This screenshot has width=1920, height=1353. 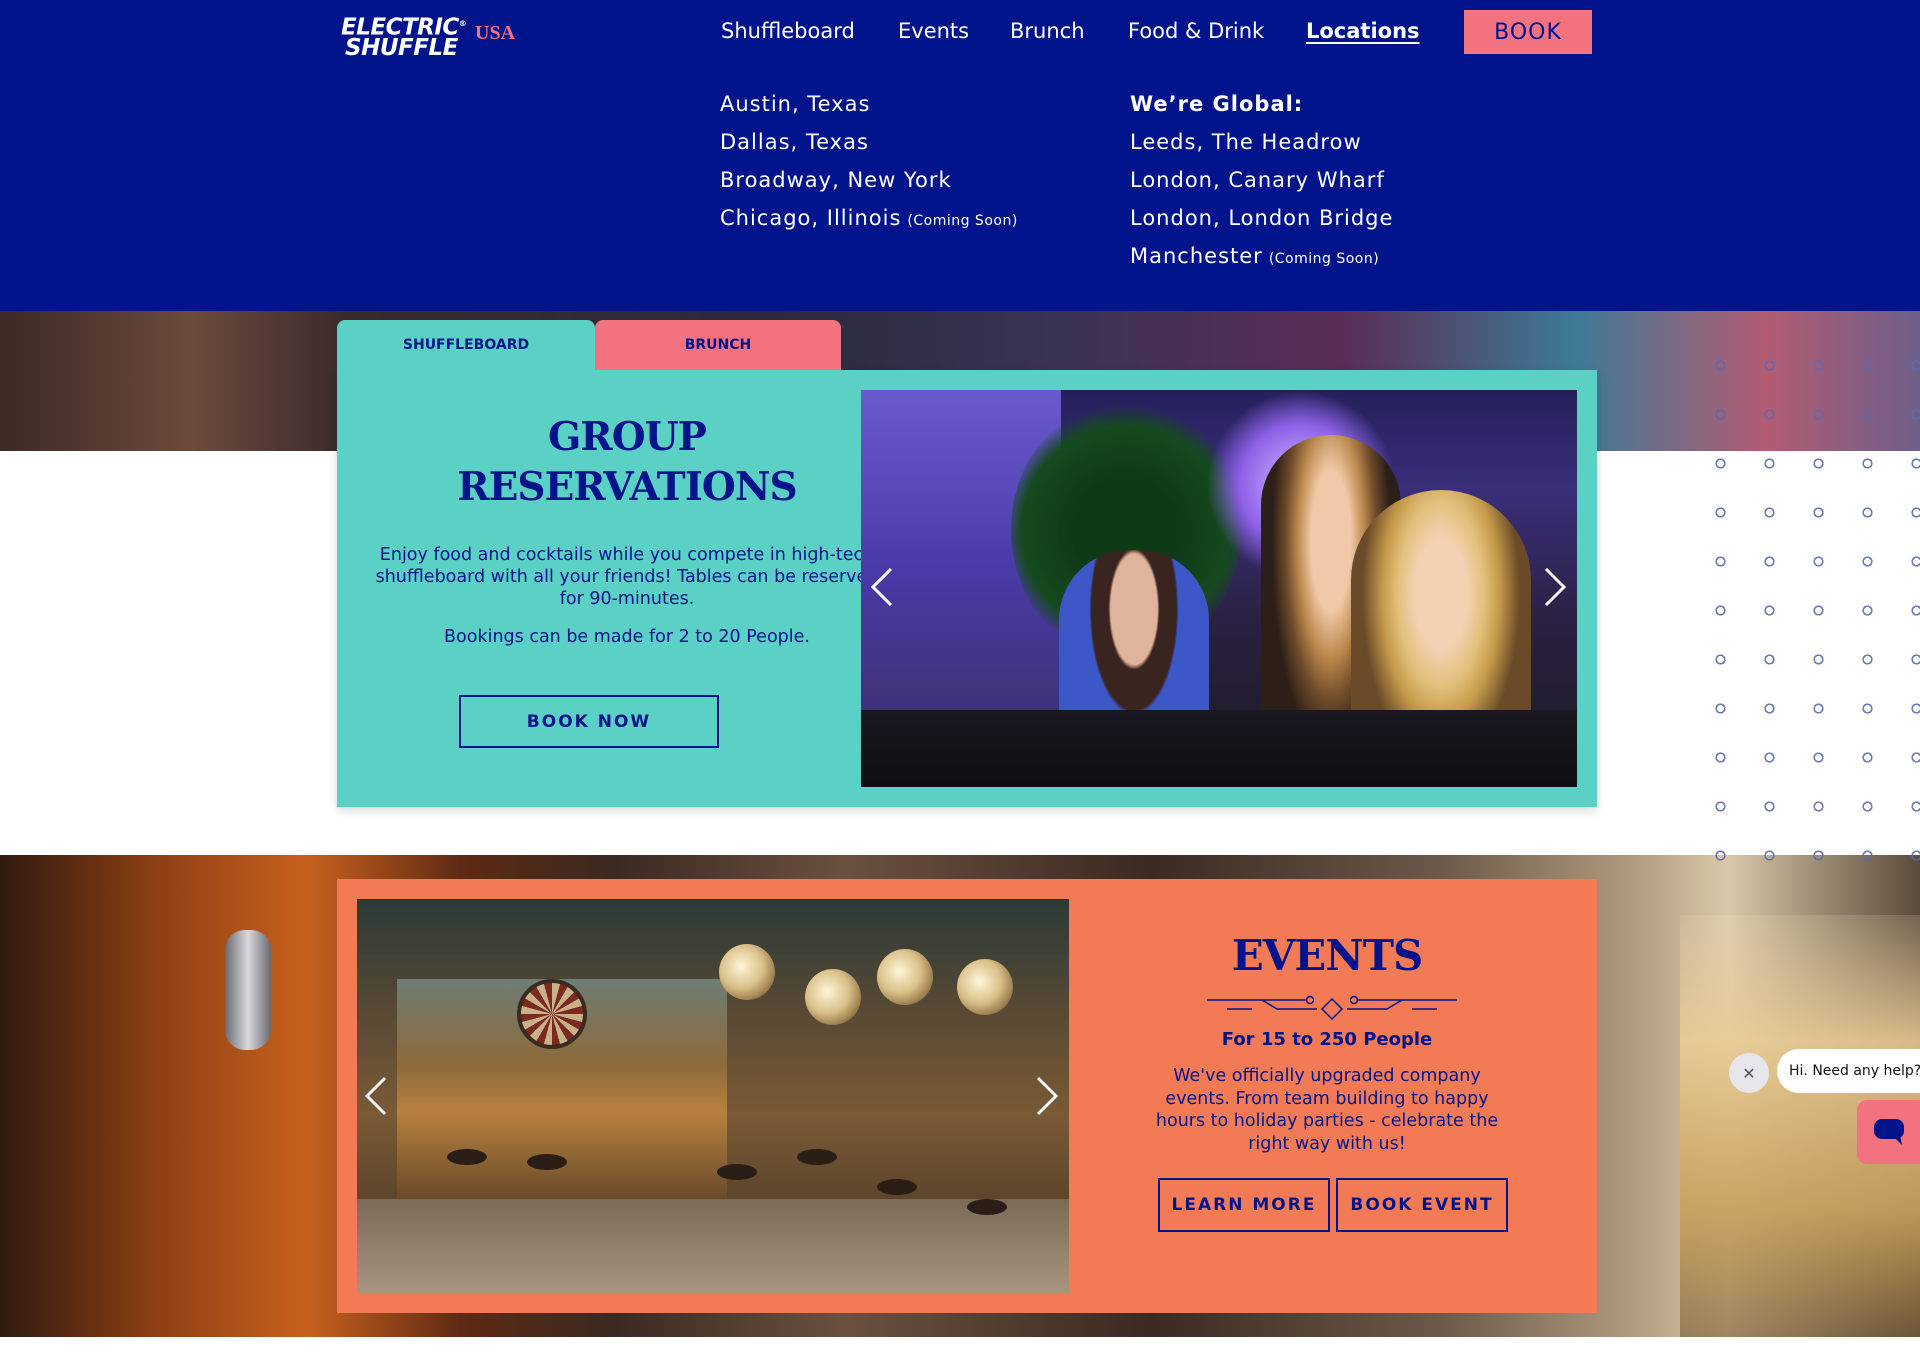 I want to click on location-link: Manchester (Coming Soon), so click(x=1261, y=257).